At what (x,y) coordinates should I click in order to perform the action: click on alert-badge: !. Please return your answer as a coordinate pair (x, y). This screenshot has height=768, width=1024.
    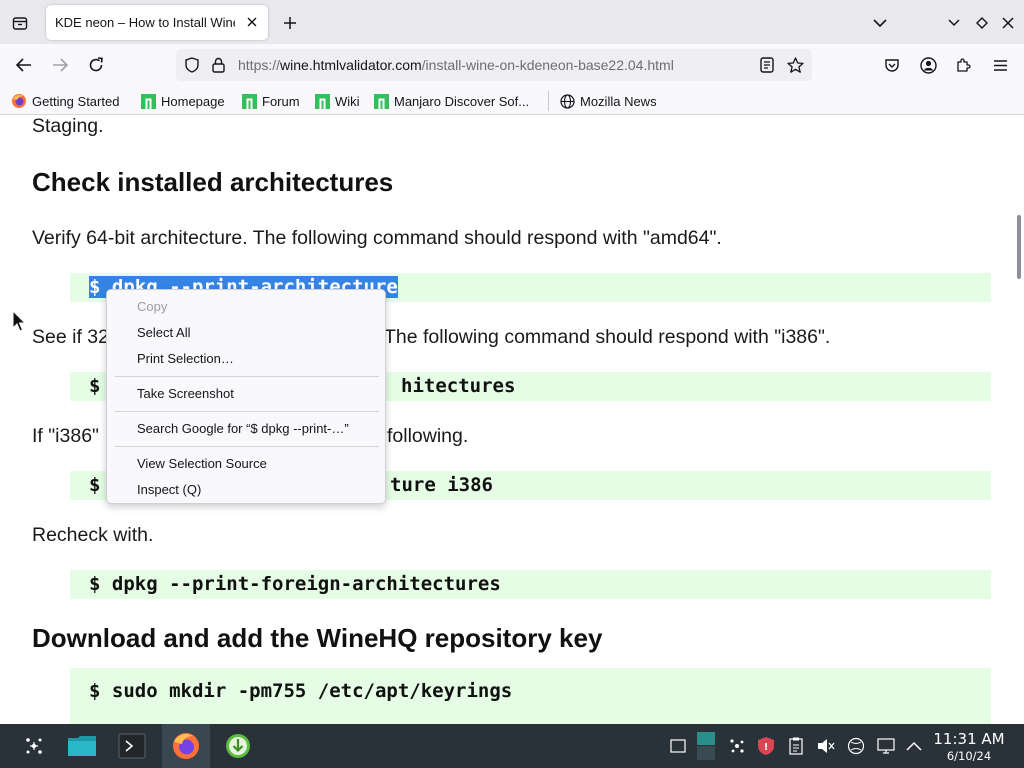
    Looking at the image, I should click on (766, 747).